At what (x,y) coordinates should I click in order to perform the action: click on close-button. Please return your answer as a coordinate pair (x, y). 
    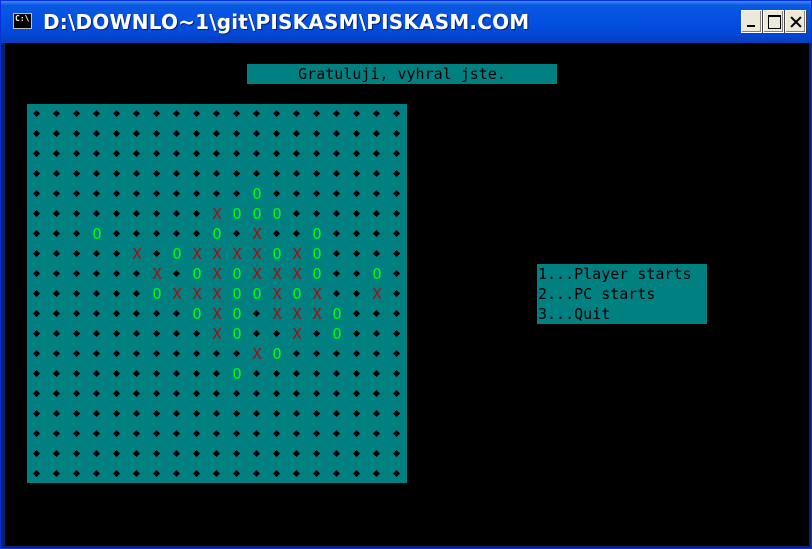
    Looking at the image, I should click on (795, 21).